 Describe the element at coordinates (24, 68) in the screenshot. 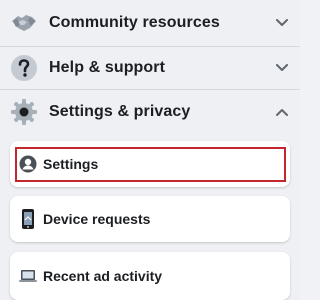

I see `question-icon` at that location.